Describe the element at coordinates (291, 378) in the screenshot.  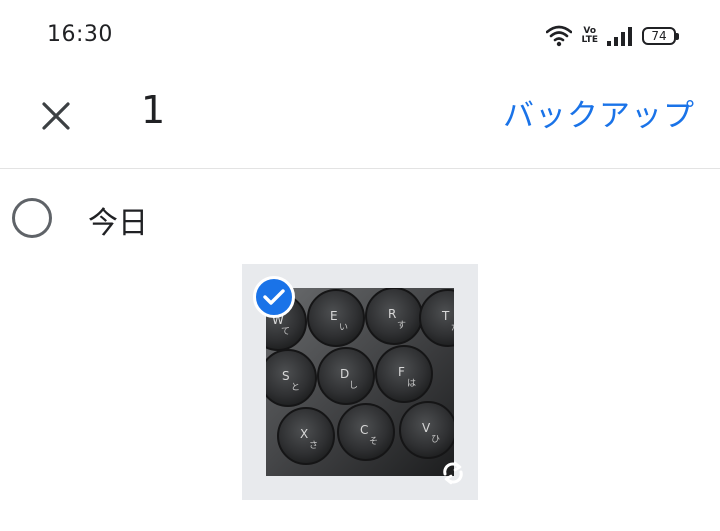
I see `keyboard-key: Sと` at that location.